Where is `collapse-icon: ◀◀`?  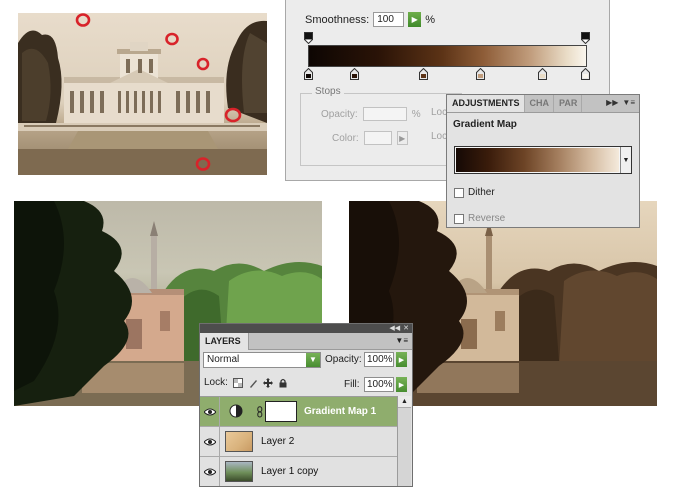 collapse-icon: ◀◀ is located at coordinates (394, 328).